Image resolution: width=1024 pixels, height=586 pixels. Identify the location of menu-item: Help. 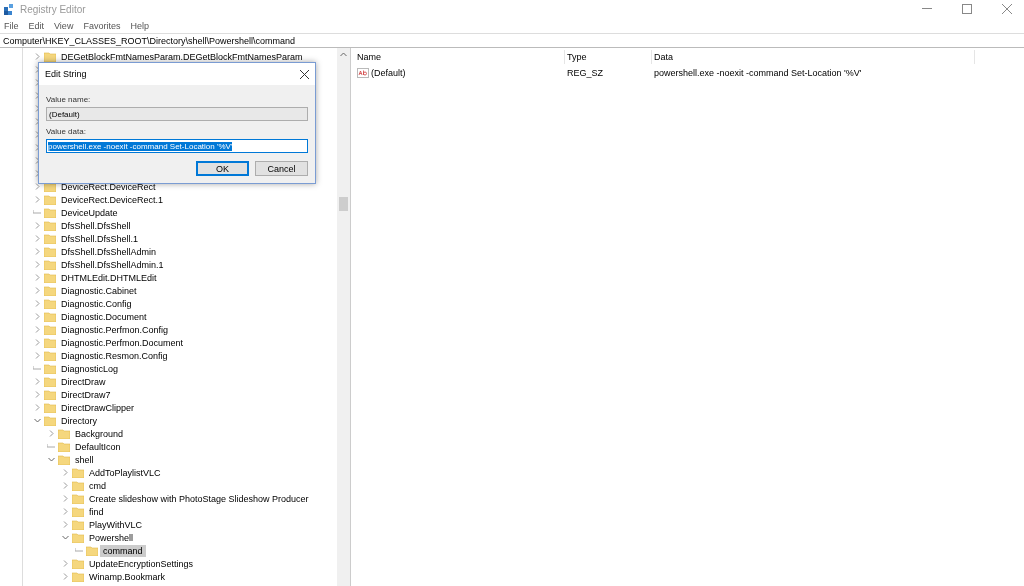
(139, 25).